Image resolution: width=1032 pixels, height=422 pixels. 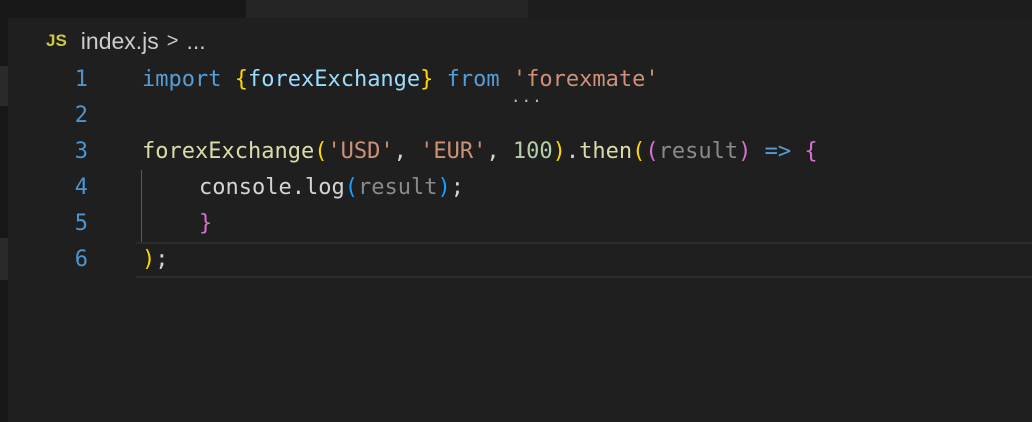 What do you see at coordinates (228, 151) in the screenshot?
I see `function-name: forexExchange` at bounding box center [228, 151].